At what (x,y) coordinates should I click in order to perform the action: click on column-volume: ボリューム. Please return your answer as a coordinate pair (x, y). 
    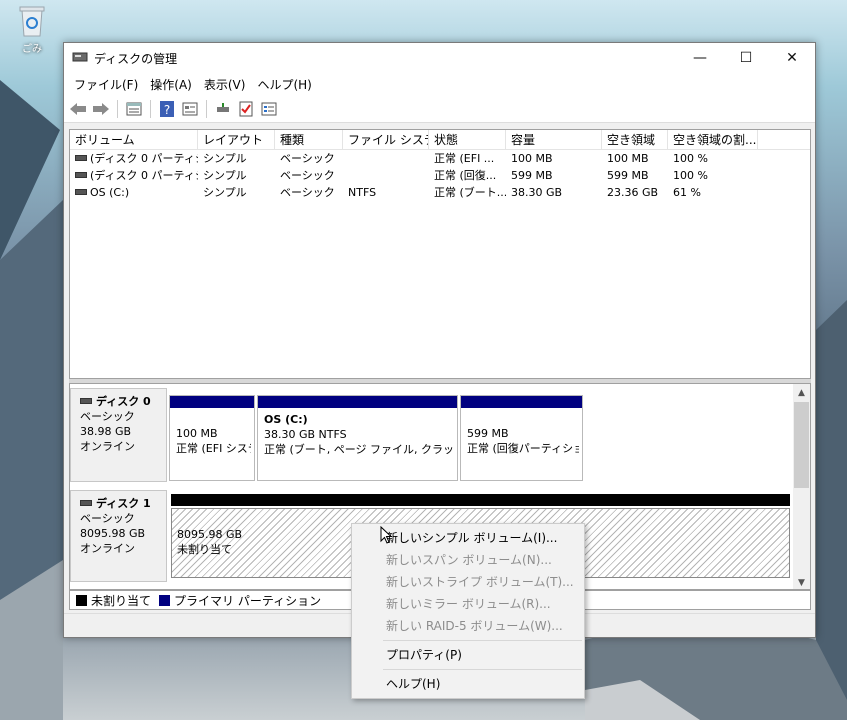
    Looking at the image, I should click on (134, 139).